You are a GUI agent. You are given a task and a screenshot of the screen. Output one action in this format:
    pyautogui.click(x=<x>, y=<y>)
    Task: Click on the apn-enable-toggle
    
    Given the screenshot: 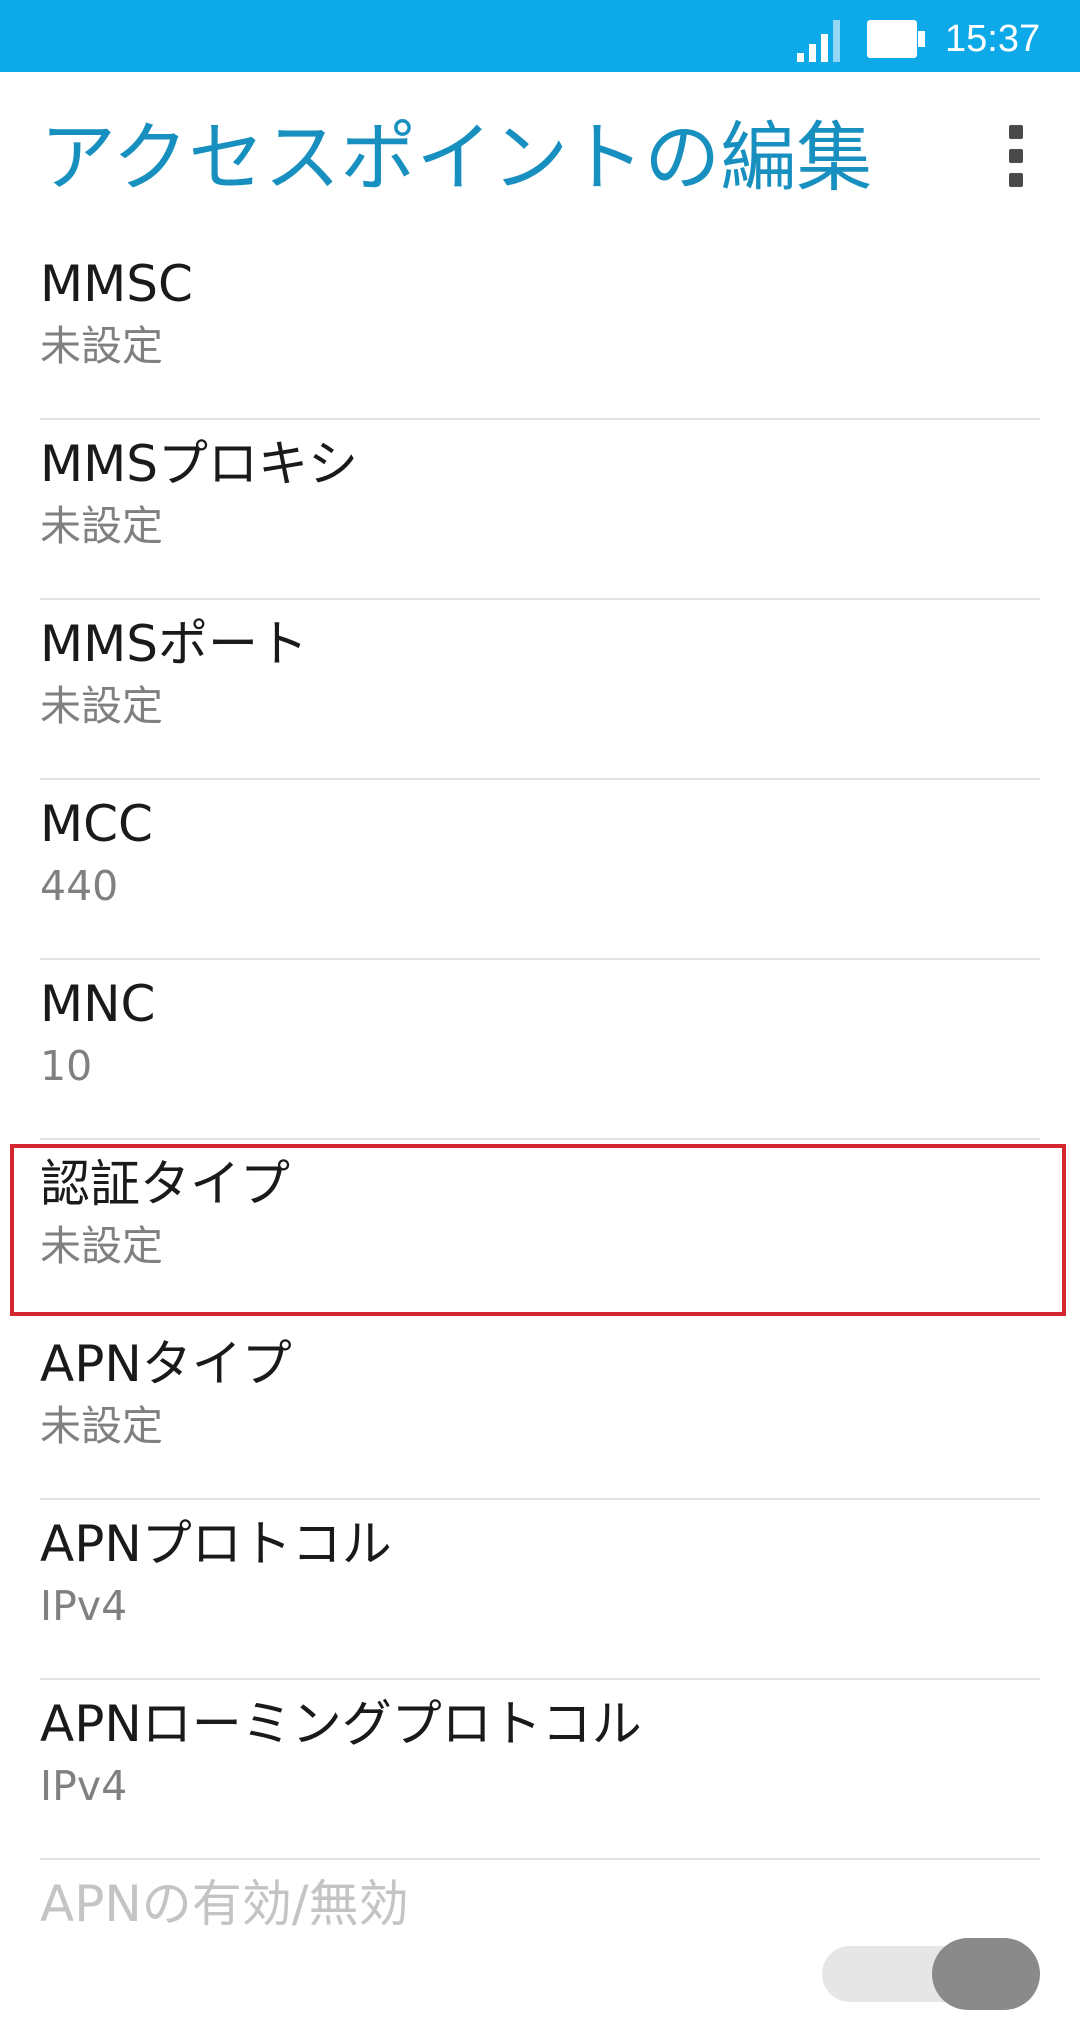 What is the action you would take?
    pyautogui.click(x=931, y=1974)
    